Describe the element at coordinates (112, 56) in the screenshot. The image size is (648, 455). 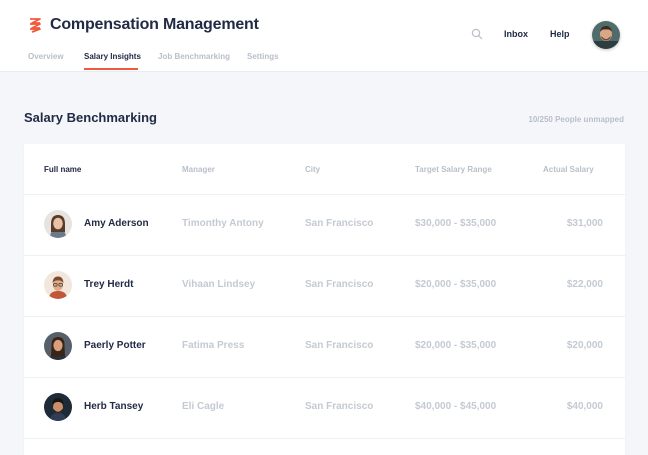
I see `tab-salary-insights: Salary Insights` at that location.